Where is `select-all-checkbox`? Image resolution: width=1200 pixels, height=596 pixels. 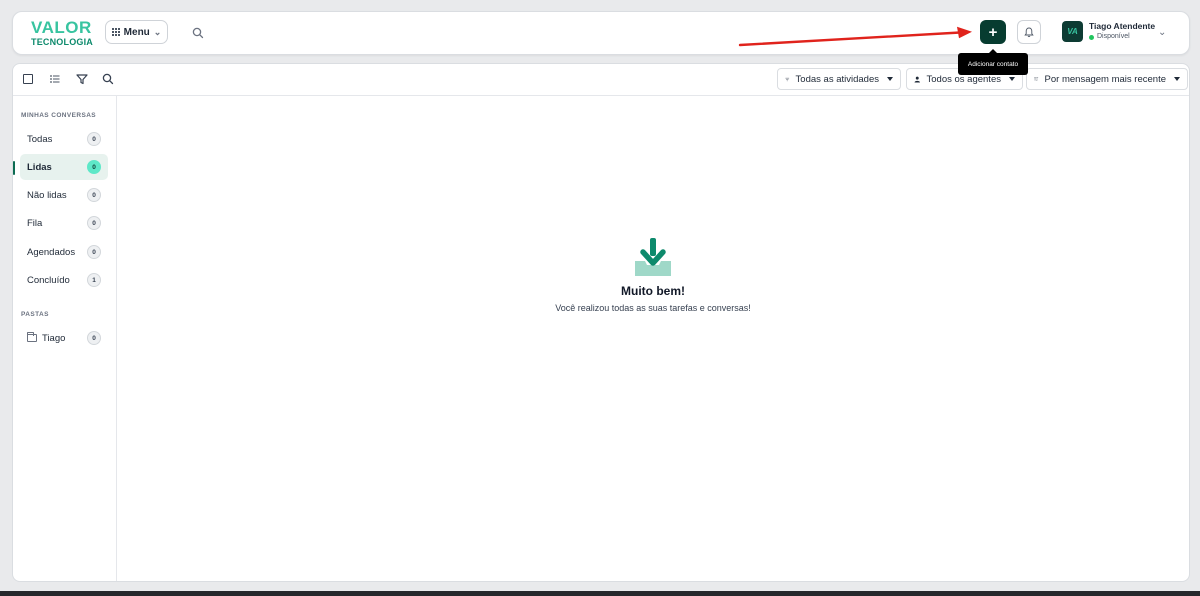
select-all-checkbox is located at coordinates (28, 79).